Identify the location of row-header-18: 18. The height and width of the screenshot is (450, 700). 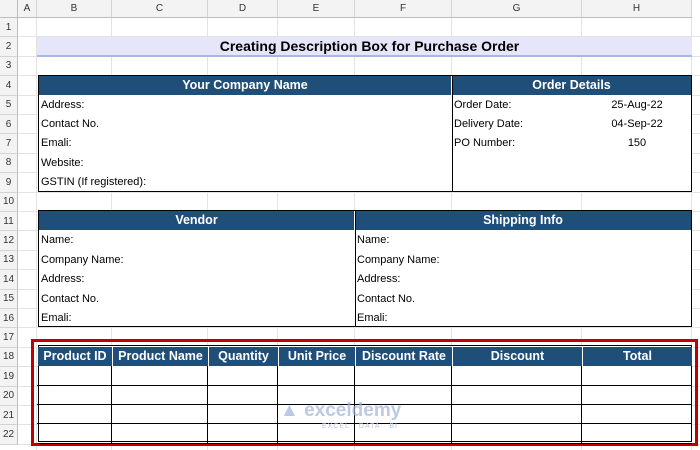
(9, 357).